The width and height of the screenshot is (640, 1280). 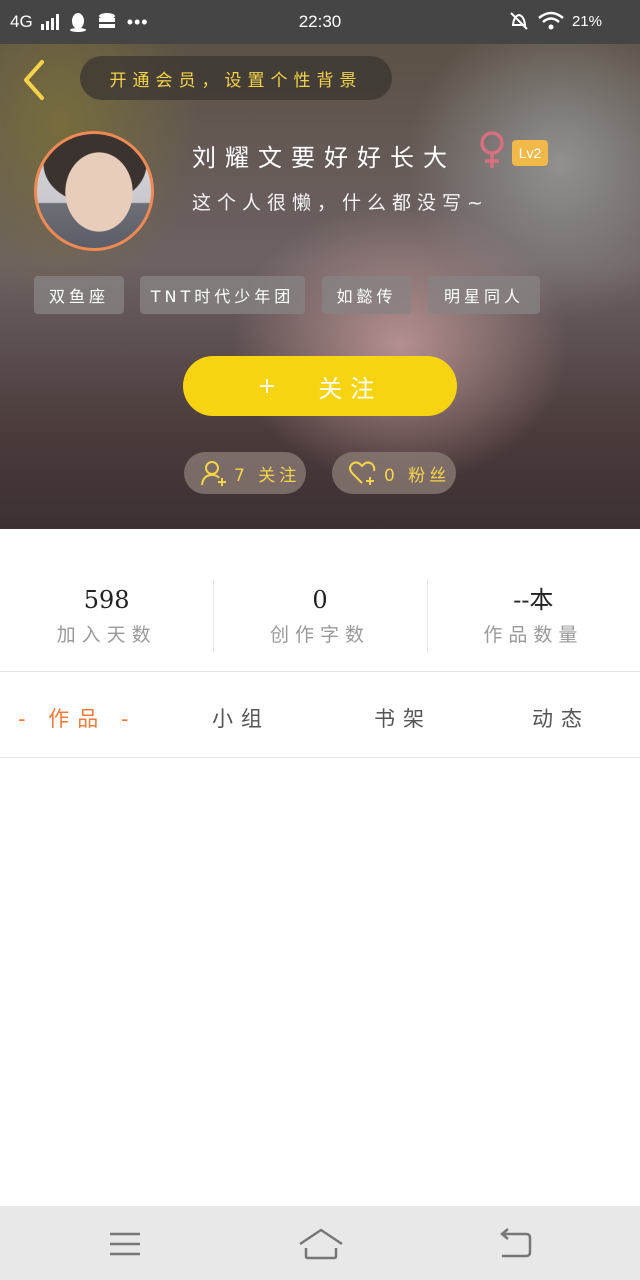 What do you see at coordinates (561, 718) in the screenshot?
I see `tab-activity: 动态` at bounding box center [561, 718].